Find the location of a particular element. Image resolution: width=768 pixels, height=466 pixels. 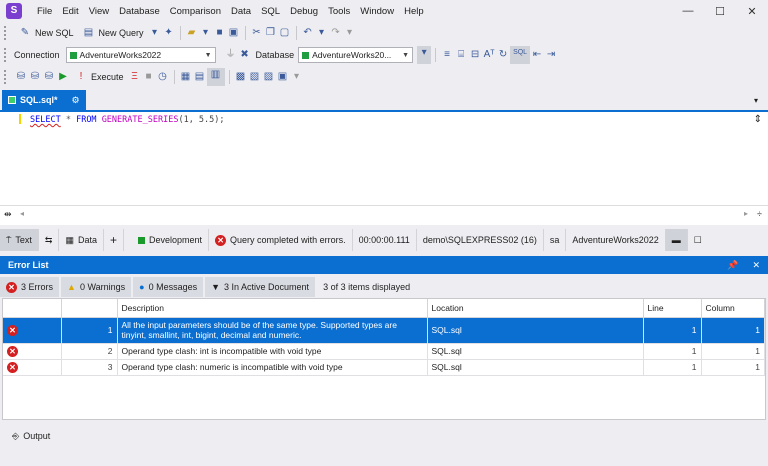

split-editor-icon: ⇕ is located at coordinates (758, 119).